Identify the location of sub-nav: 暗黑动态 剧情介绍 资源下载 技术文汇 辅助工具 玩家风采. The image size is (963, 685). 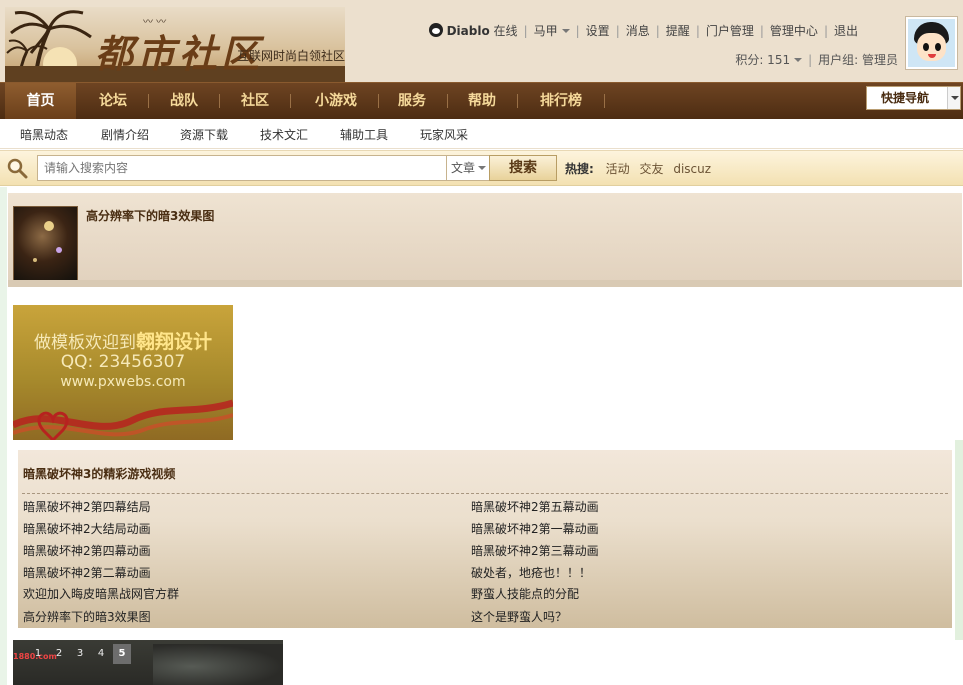
(481, 134).